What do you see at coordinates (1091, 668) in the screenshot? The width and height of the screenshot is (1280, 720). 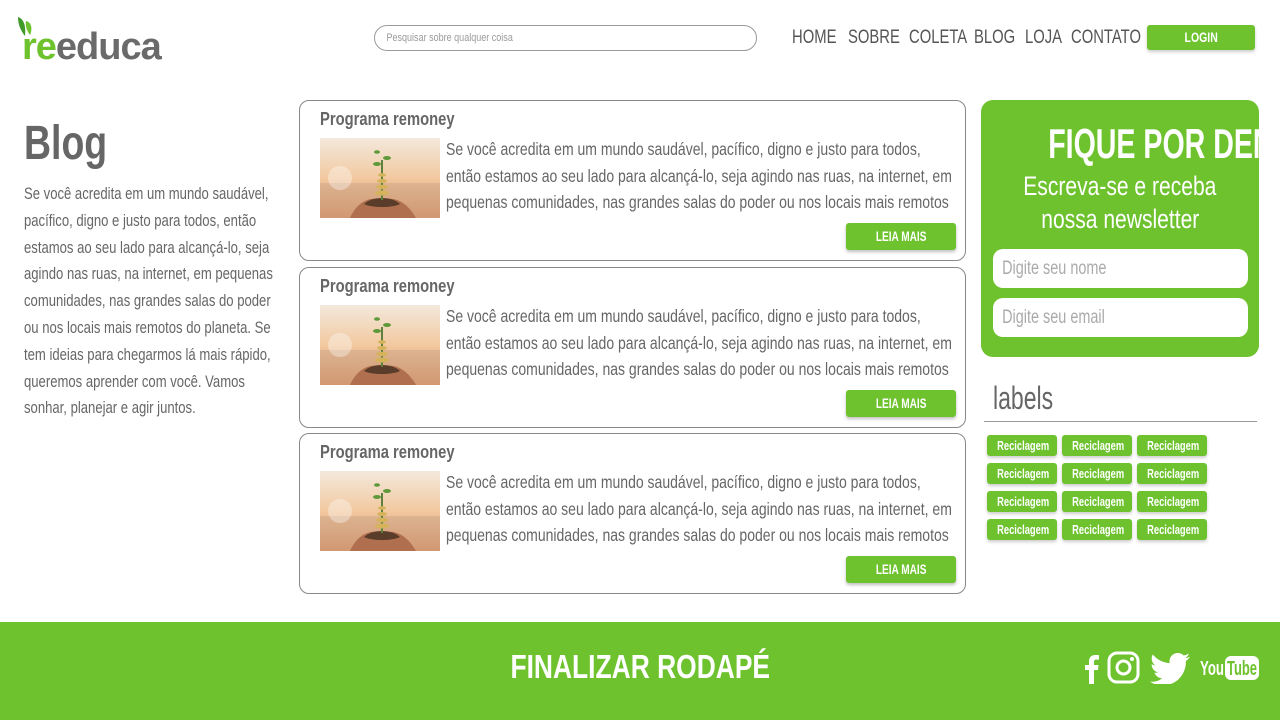 I see `facebook-icon` at bounding box center [1091, 668].